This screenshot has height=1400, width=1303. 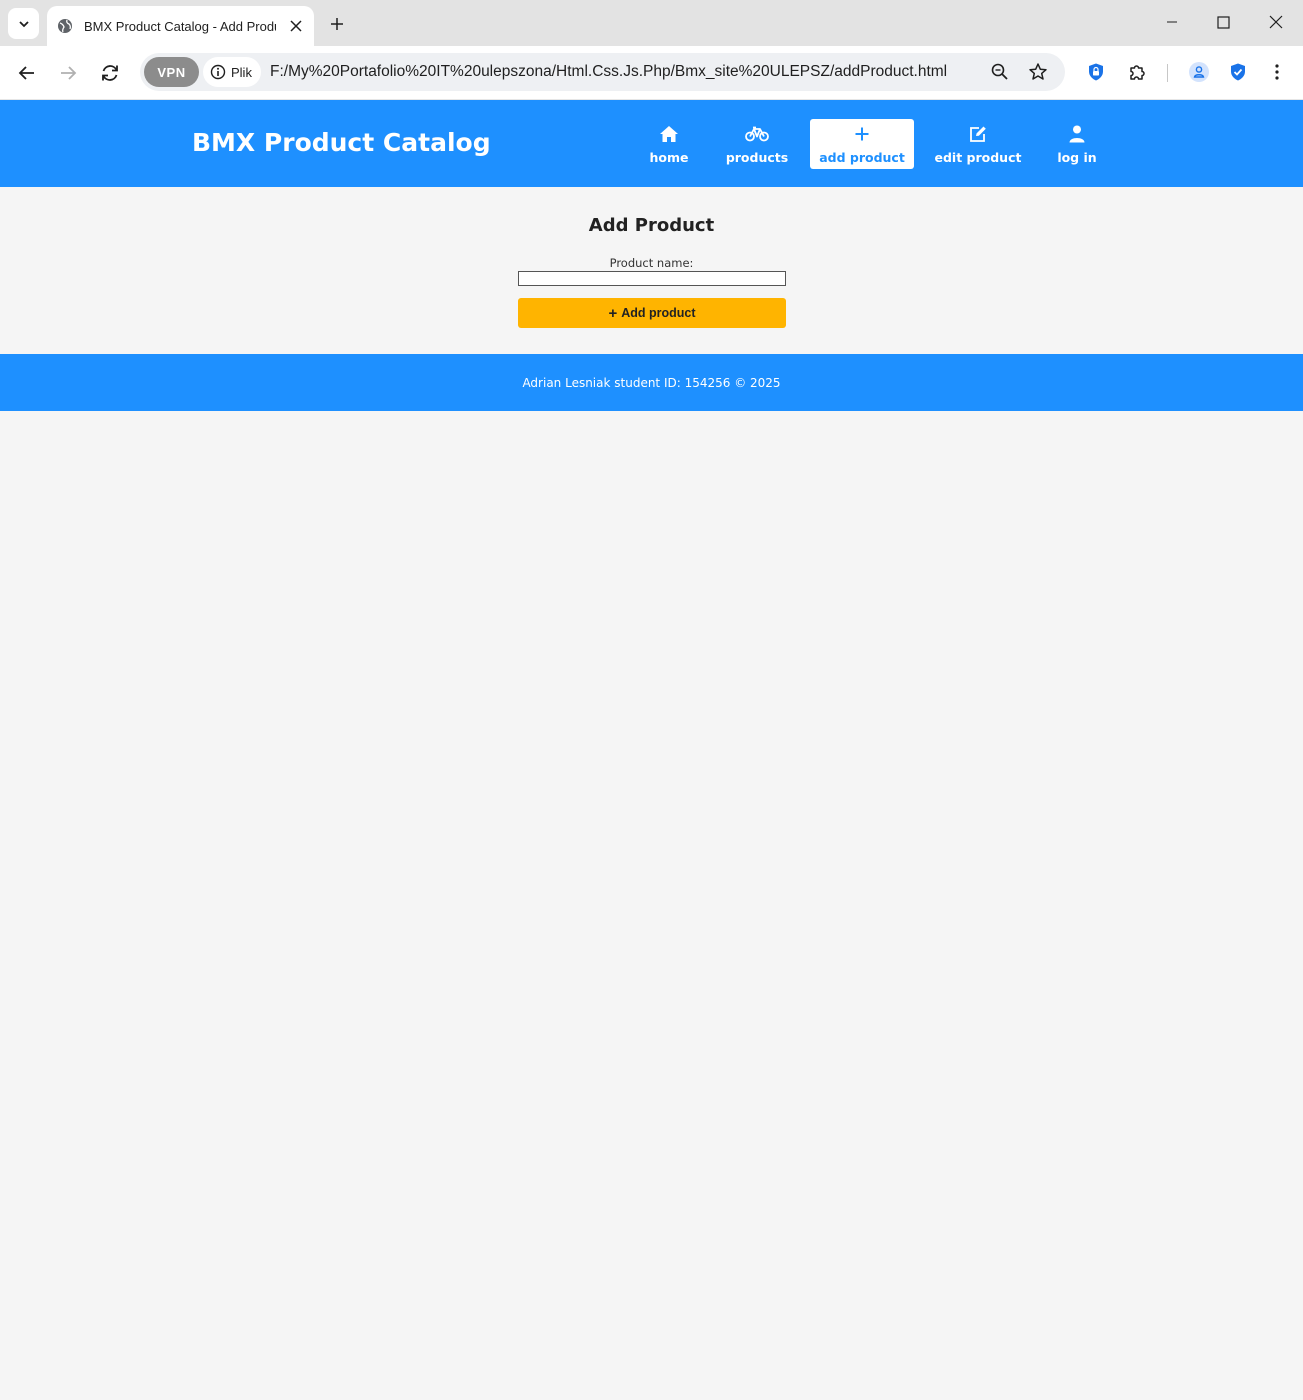 I want to click on vpn-shield-extension-icon, so click(x=1096, y=72).